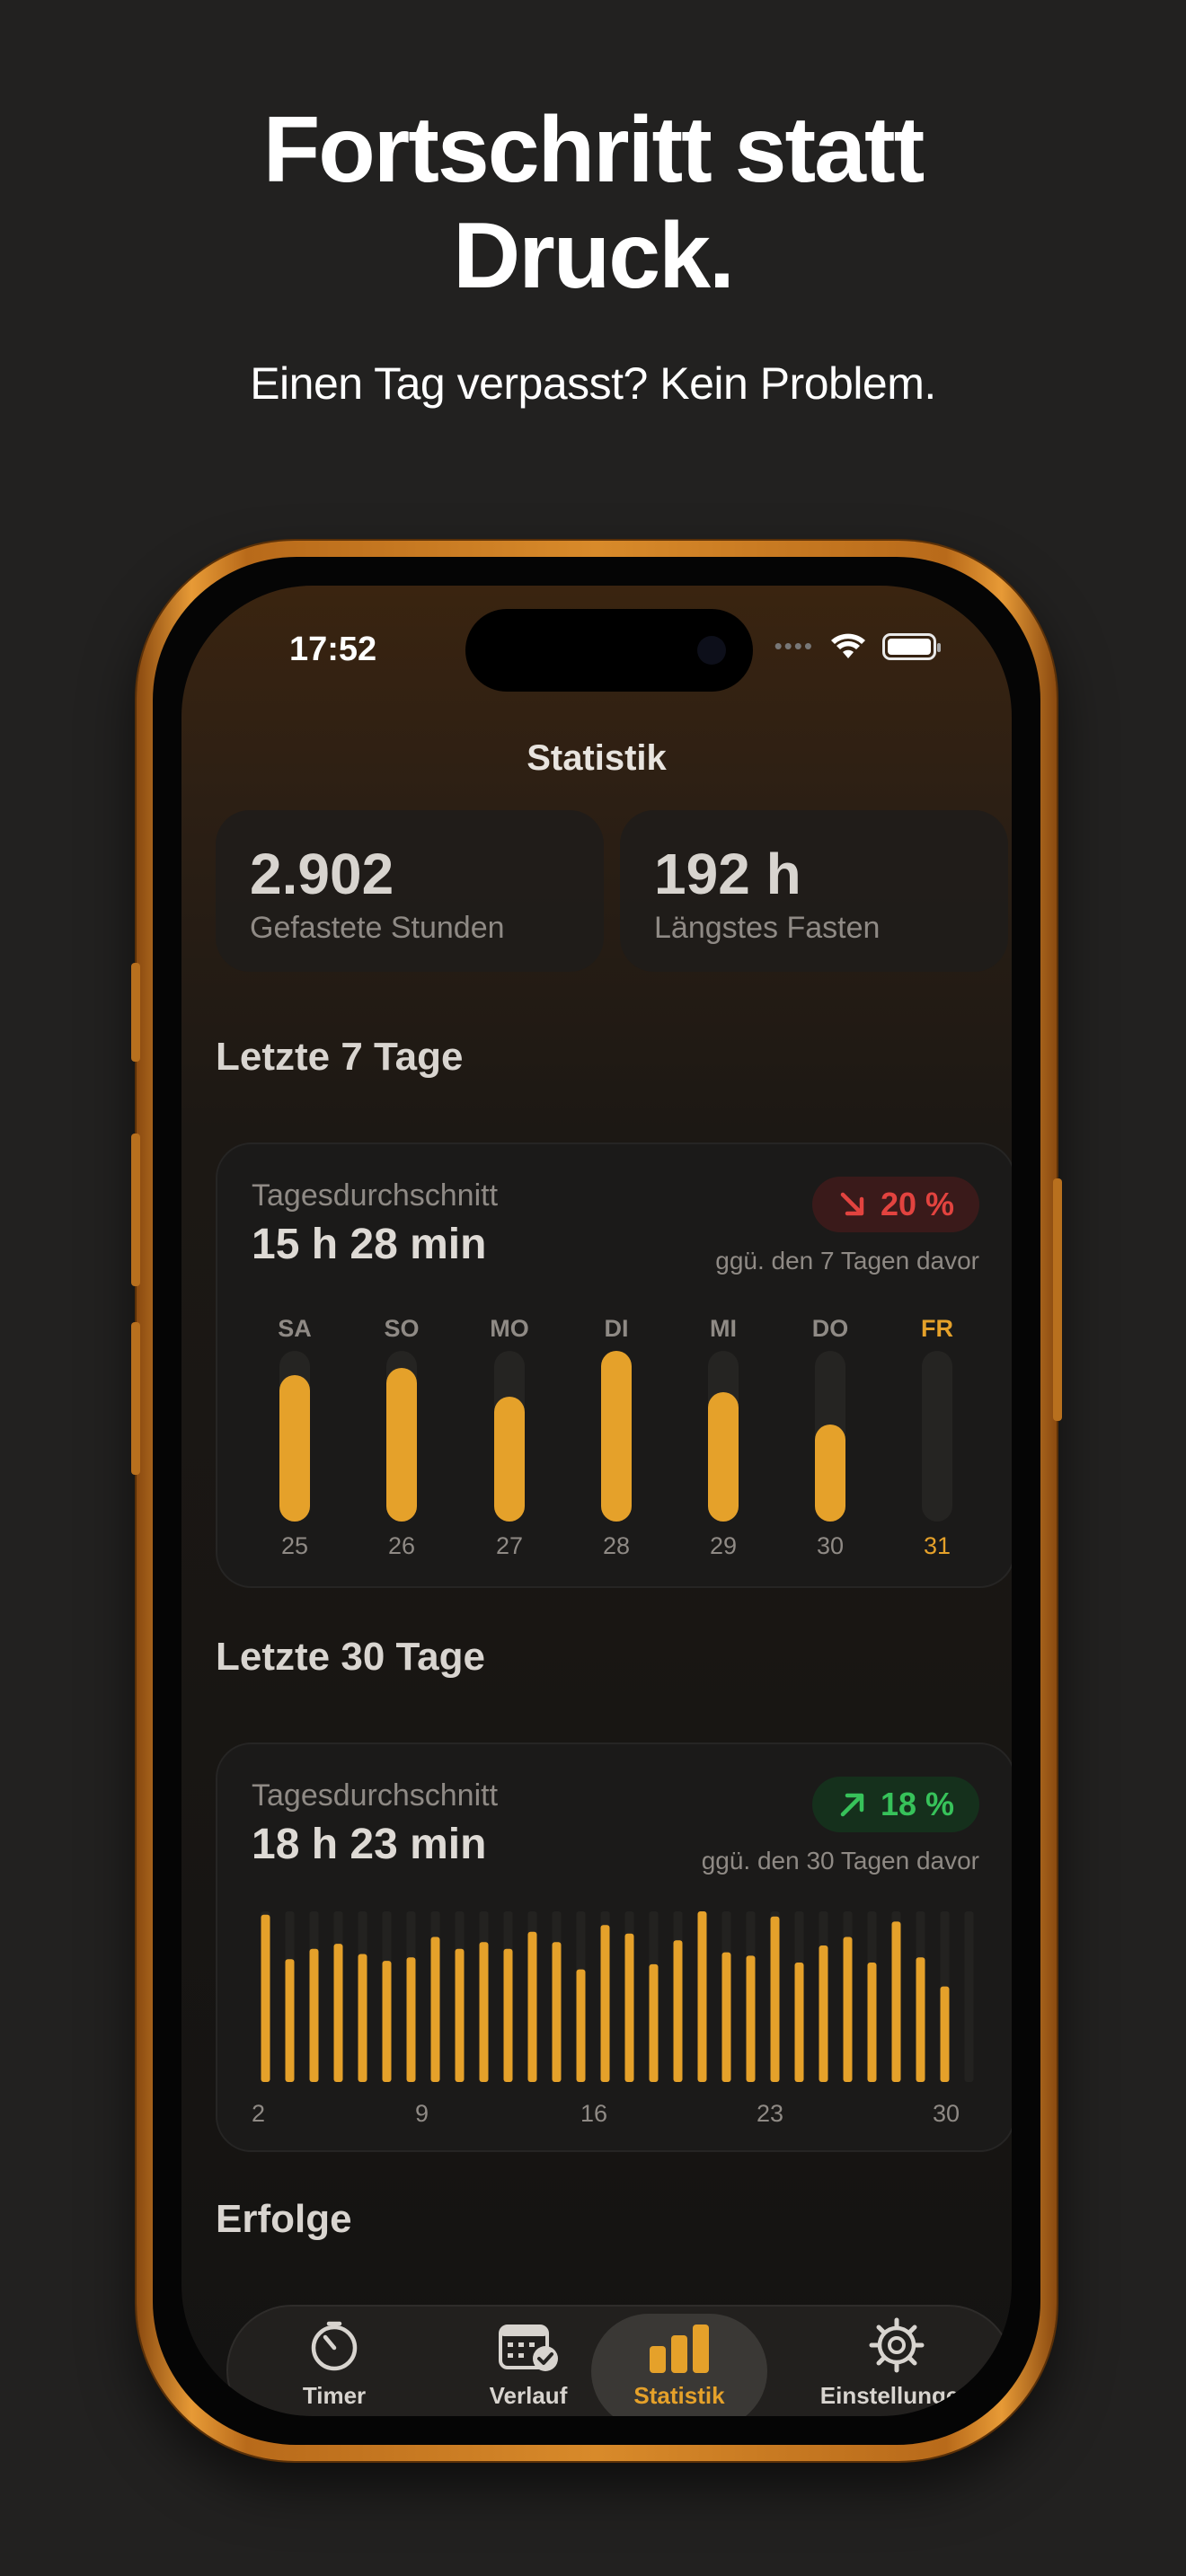 The height and width of the screenshot is (2576, 1186). What do you see at coordinates (830, 1328) in the screenshot?
I see `day-name: DO` at bounding box center [830, 1328].